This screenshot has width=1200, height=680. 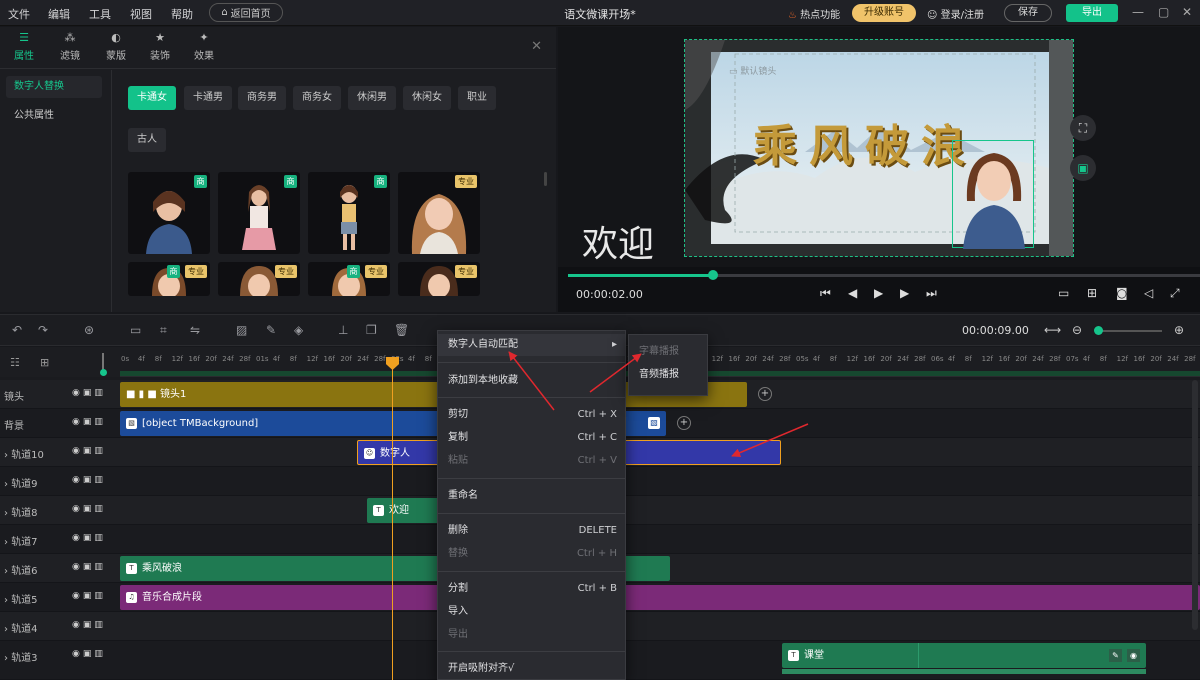 I want to click on menu-item-copy: 复制 Ctrl + C, so click(x=531, y=438).